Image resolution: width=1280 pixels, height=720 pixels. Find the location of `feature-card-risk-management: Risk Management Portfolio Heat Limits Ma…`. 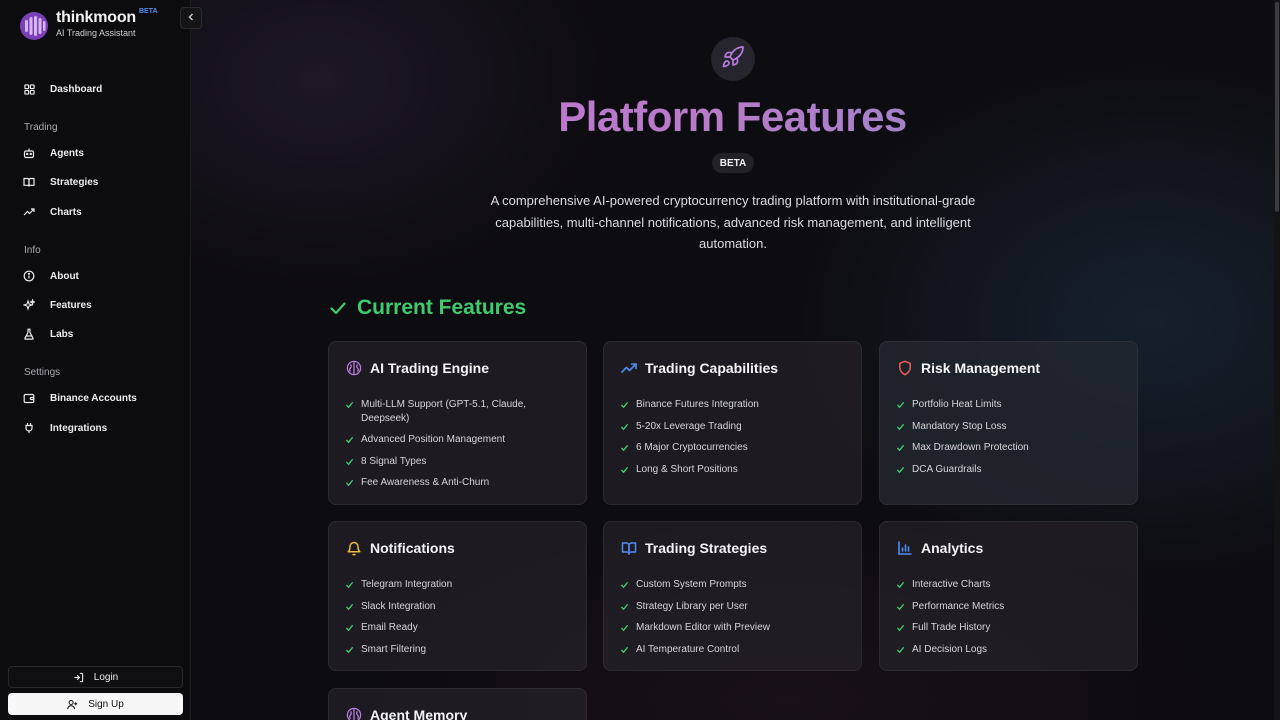

feature-card-risk-management: Risk Management Portfolio Heat Limits Ma… is located at coordinates (1008, 423).